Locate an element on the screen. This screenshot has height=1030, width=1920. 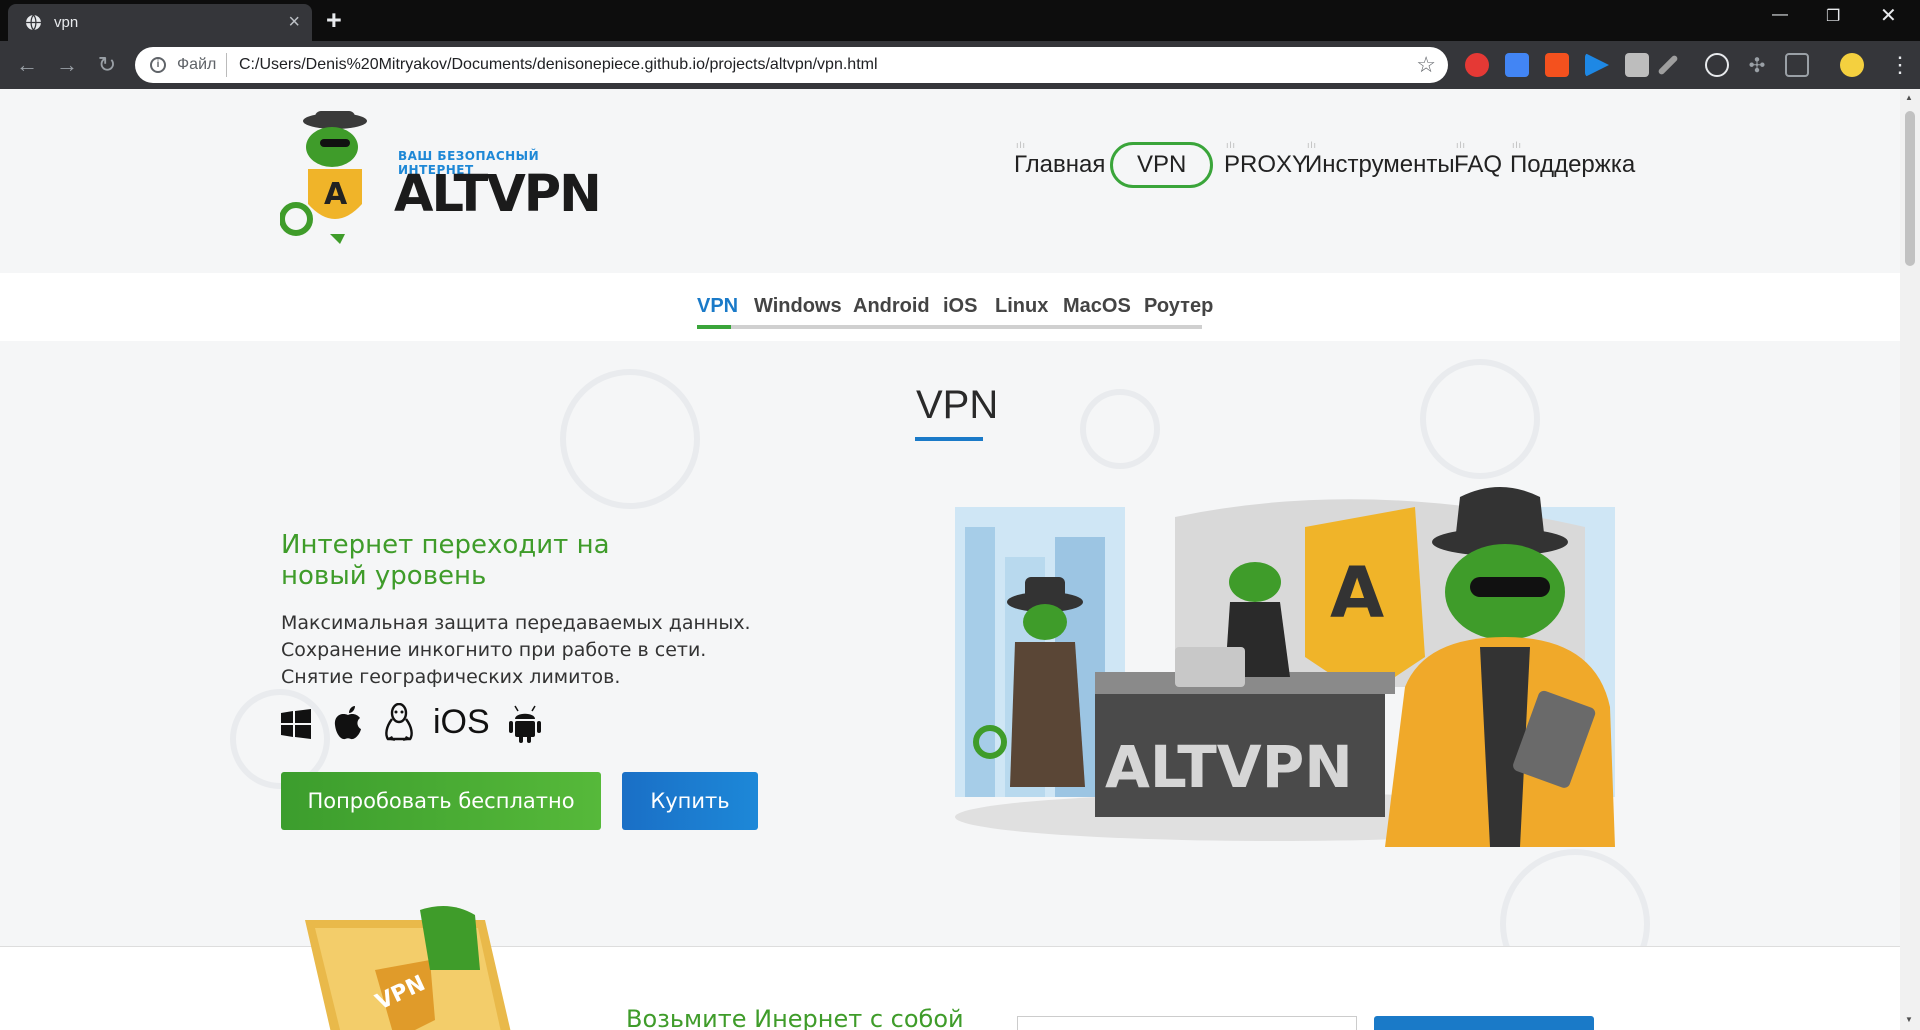
nav-item-proxy: ılı PROXY is located at coordinates (1266, 159).